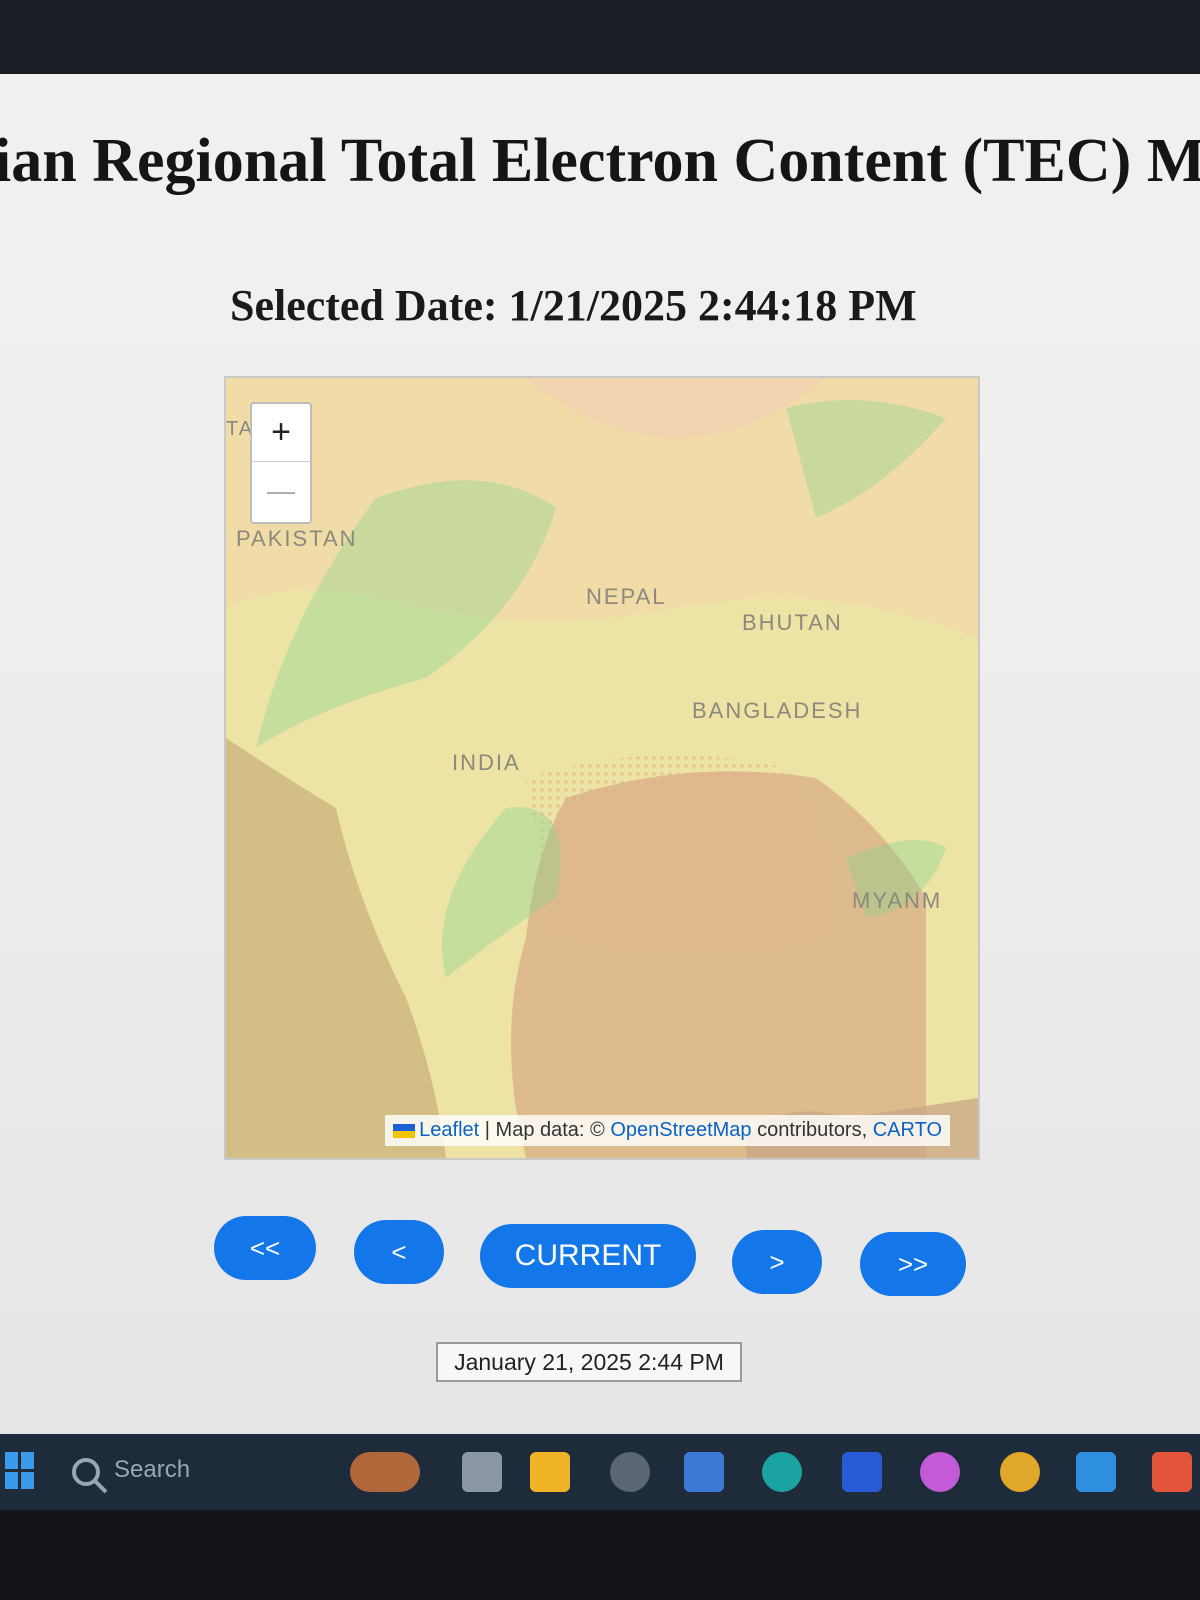 The height and width of the screenshot is (1600, 1200). What do you see at coordinates (588, 1256) in the screenshot?
I see `current-button: CURRENT` at bounding box center [588, 1256].